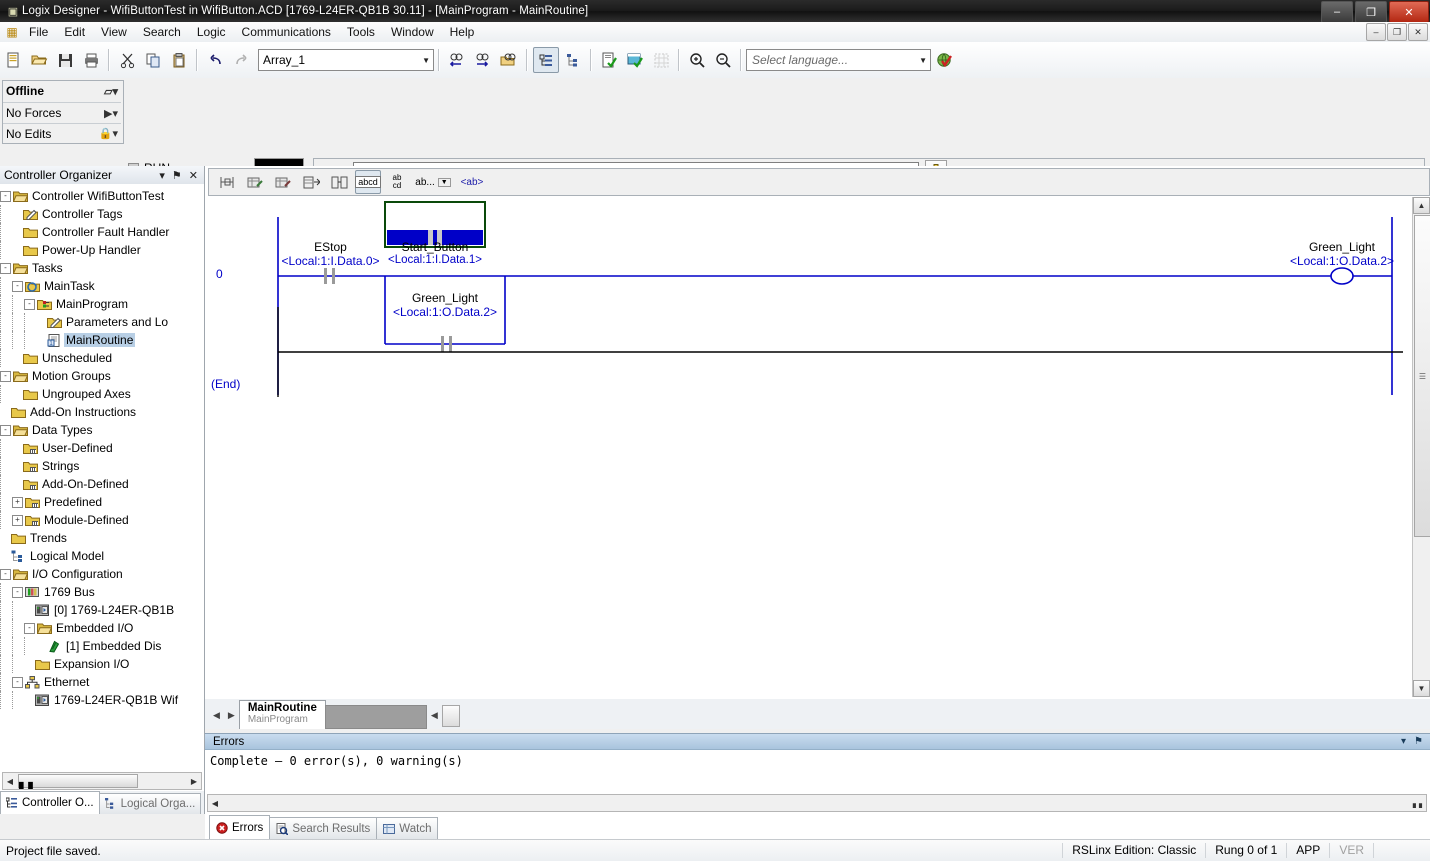 This screenshot has height=861, width=1430. Describe the element at coordinates (255, 182) in the screenshot. I see `edit-rung-icon` at that location.